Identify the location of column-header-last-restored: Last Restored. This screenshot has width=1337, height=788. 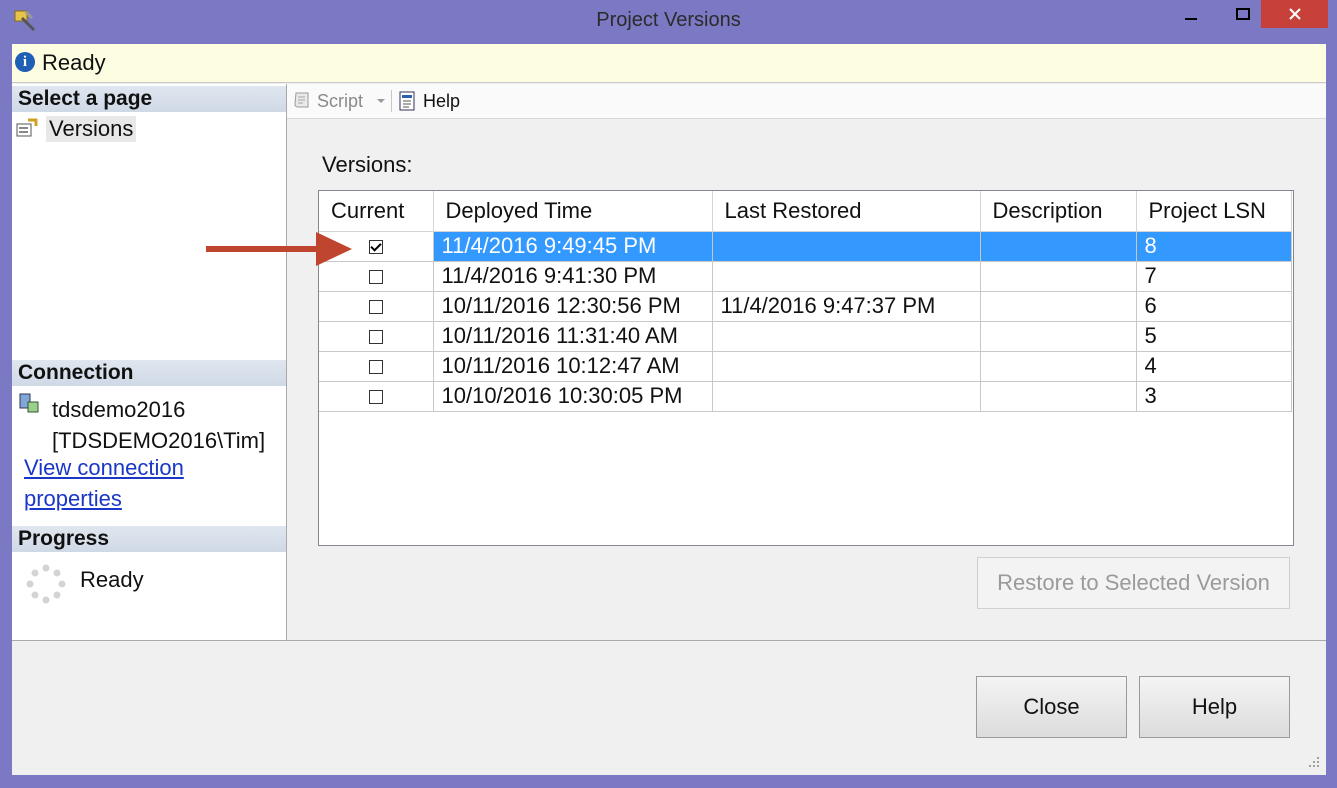
(846, 211).